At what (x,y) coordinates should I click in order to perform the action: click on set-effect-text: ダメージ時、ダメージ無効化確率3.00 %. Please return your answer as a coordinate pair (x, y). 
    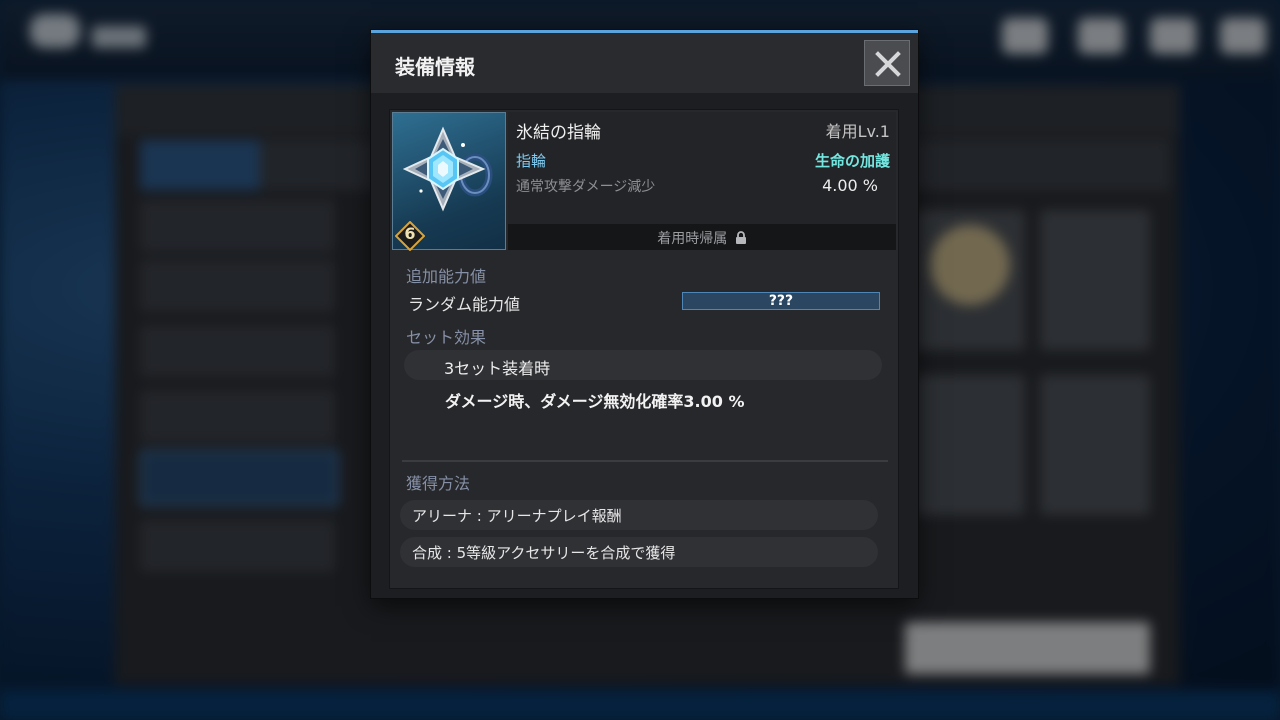
    Looking at the image, I should click on (595, 401).